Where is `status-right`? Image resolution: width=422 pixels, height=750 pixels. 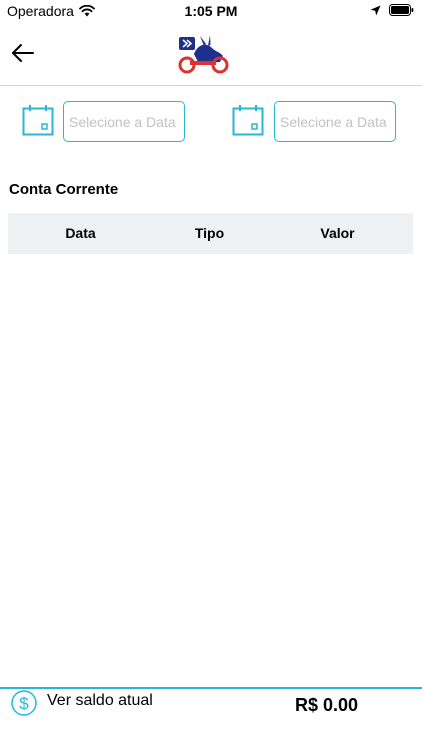
status-right is located at coordinates (388, 10).